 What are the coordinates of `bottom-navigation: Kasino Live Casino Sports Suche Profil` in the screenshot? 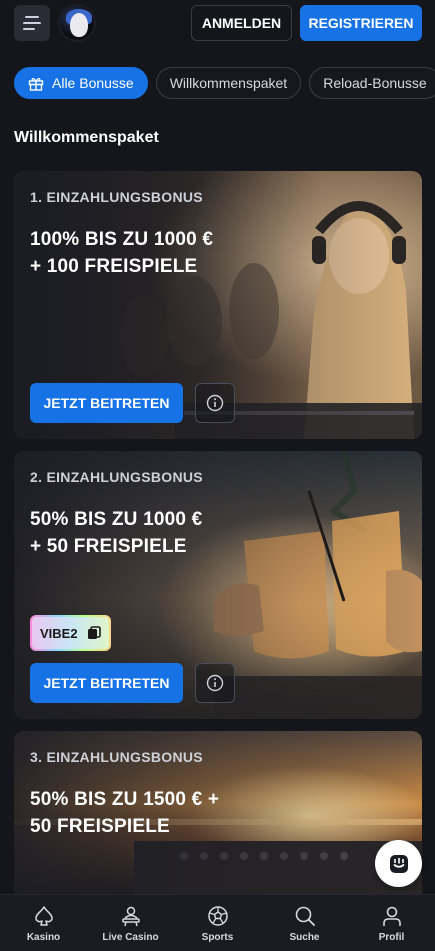 It's located at (217, 922).